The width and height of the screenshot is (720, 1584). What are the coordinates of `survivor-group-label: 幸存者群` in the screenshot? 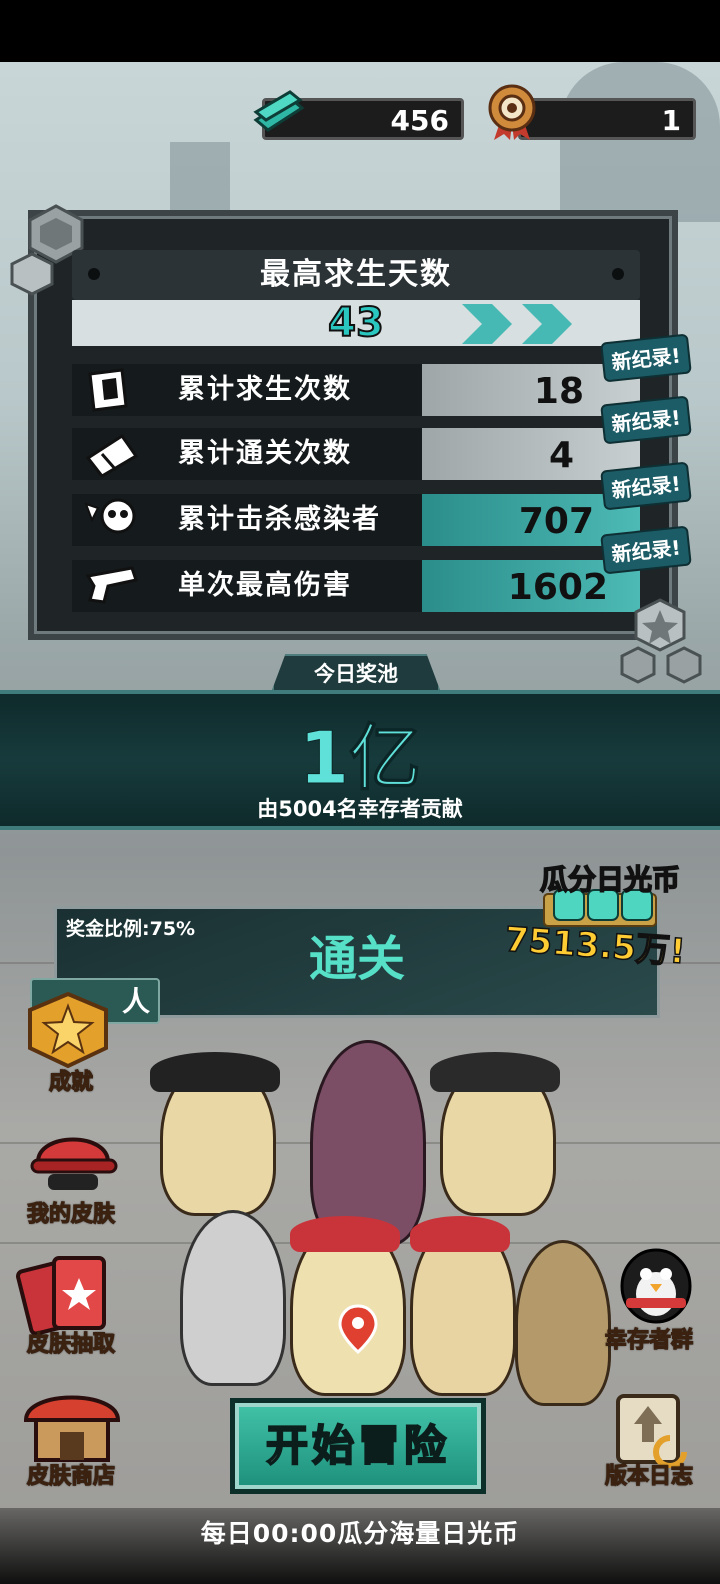 It's located at (649, 1338).